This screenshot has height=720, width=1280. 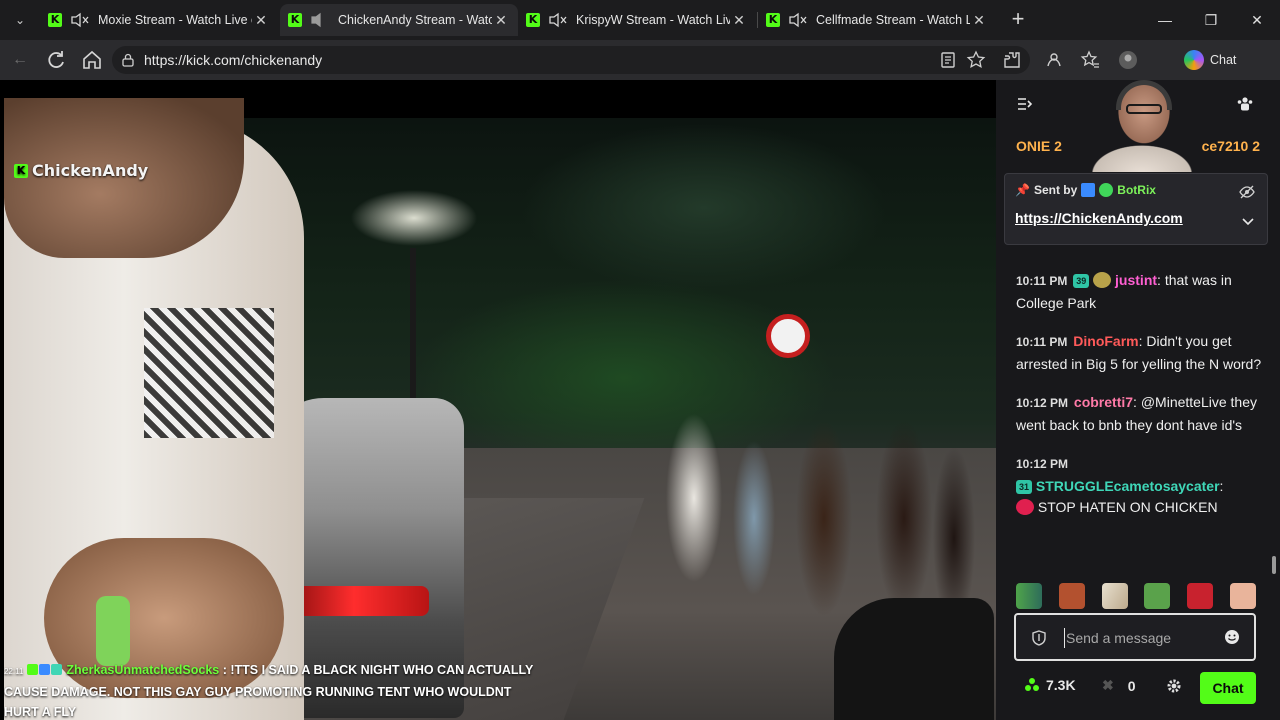 I want to click on tab-cellfmade: K Cellfmade Stream - Watch Live ✕, so click(x=877, y=20).